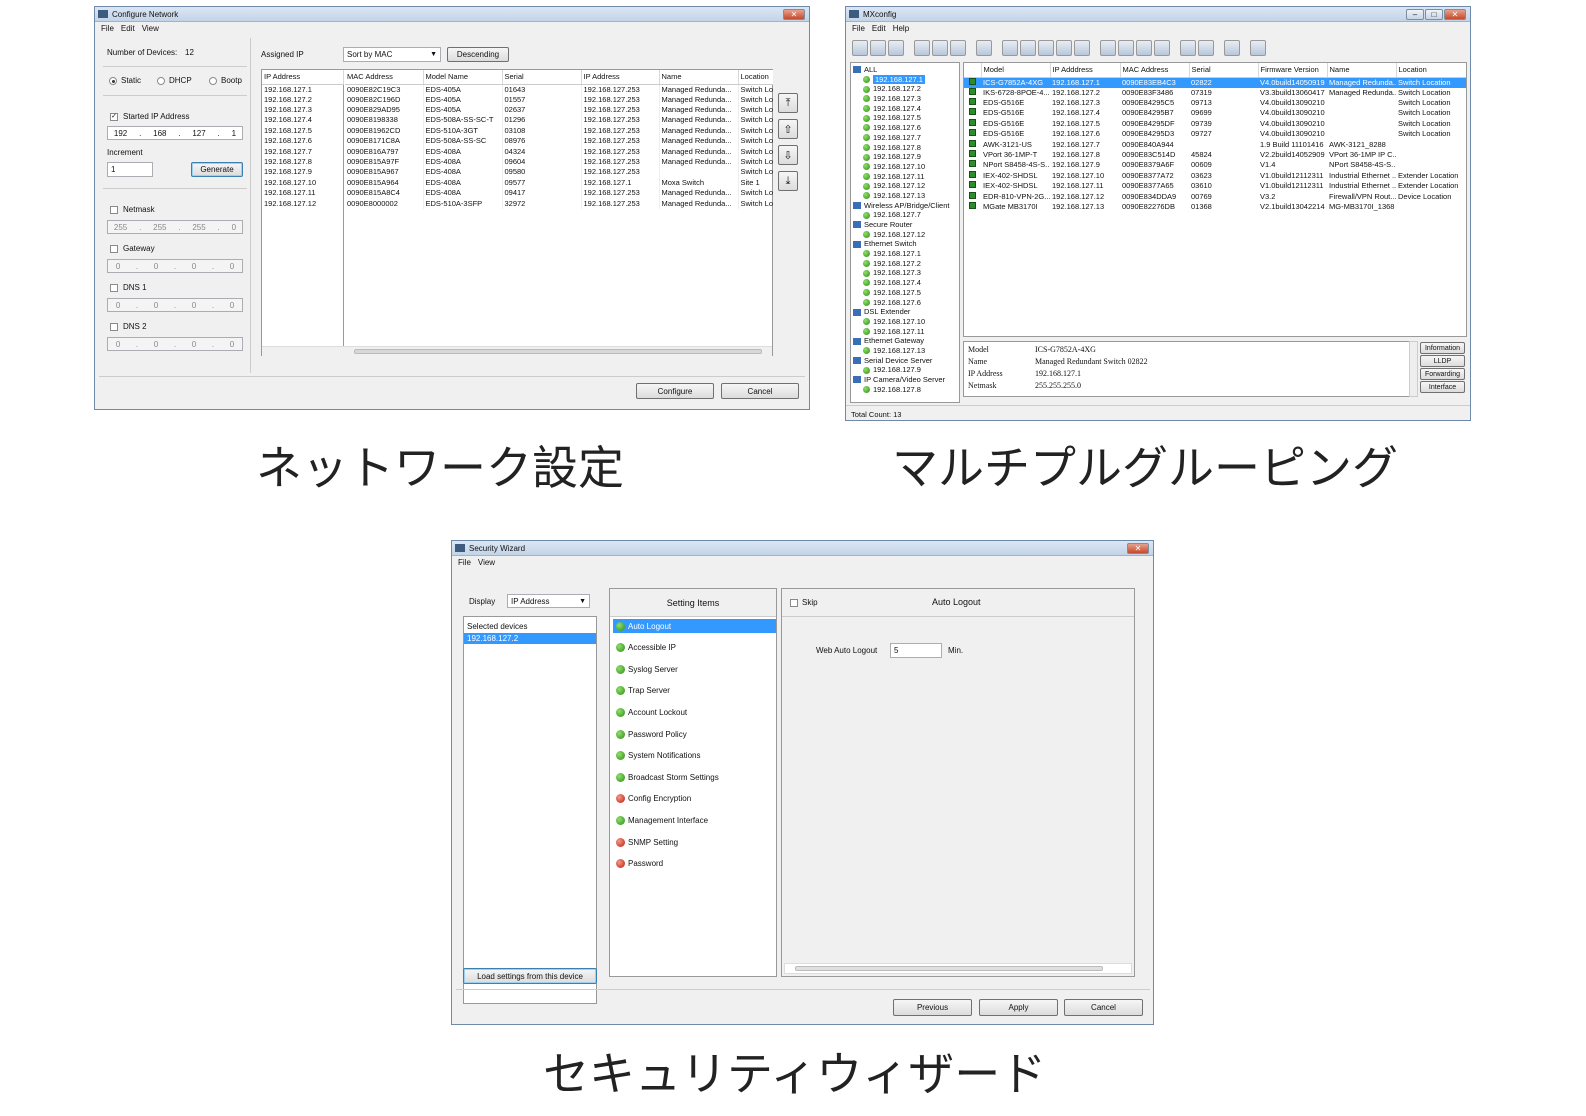 Image resolution: width=1586 pixels, height=1116 pixels. What do you see at coordinates (303, 110) in the screenshot?
I see `table-row: 192.168.127.3` at bounding box center [303, 110].